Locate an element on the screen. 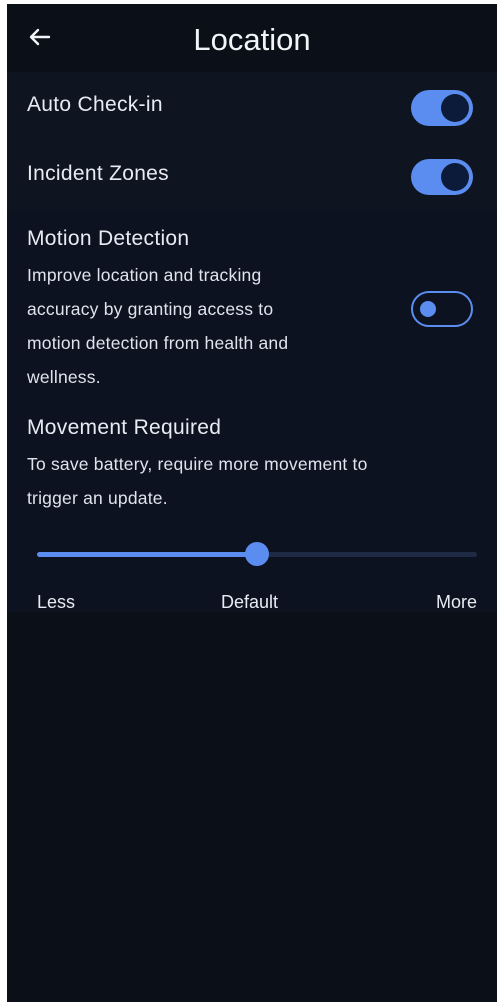  slider-thumb is located at coordinates (257, 554).